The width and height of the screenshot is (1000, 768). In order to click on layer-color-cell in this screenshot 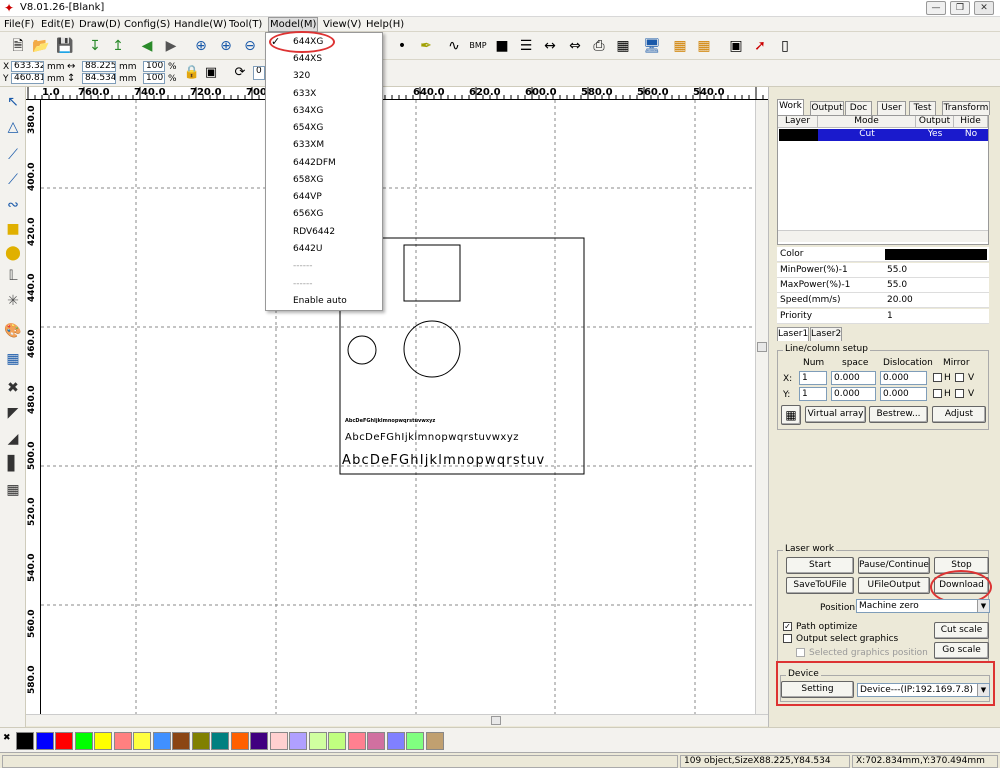, I will do `click(798, 135)`.